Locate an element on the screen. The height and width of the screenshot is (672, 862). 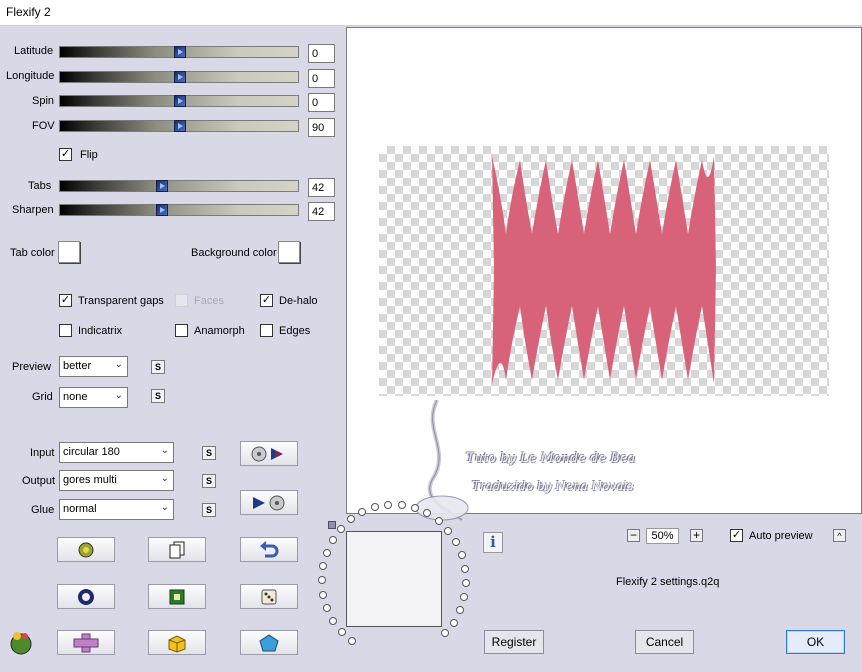
tabs-slider is located at coordinates (179, 186).